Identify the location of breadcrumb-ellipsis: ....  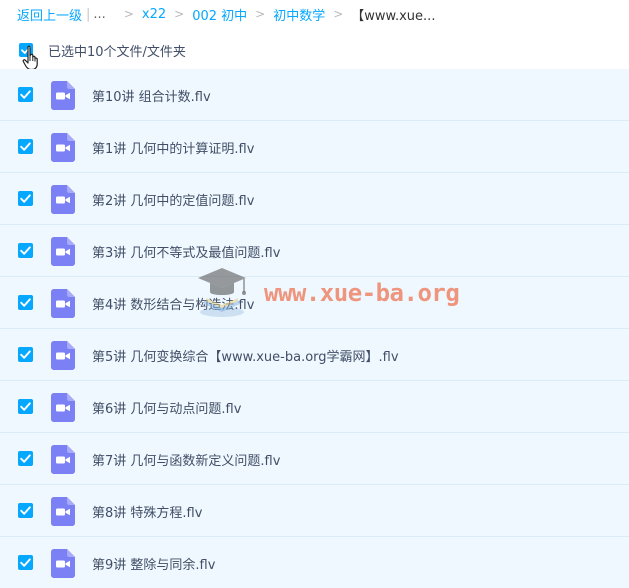
(99, 14).